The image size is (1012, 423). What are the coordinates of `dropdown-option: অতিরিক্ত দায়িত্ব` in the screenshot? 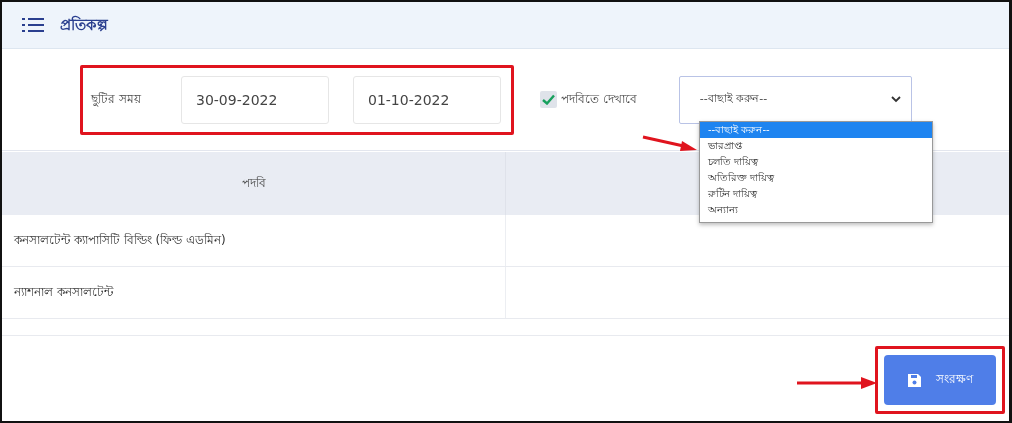 It's located at (816, 178).